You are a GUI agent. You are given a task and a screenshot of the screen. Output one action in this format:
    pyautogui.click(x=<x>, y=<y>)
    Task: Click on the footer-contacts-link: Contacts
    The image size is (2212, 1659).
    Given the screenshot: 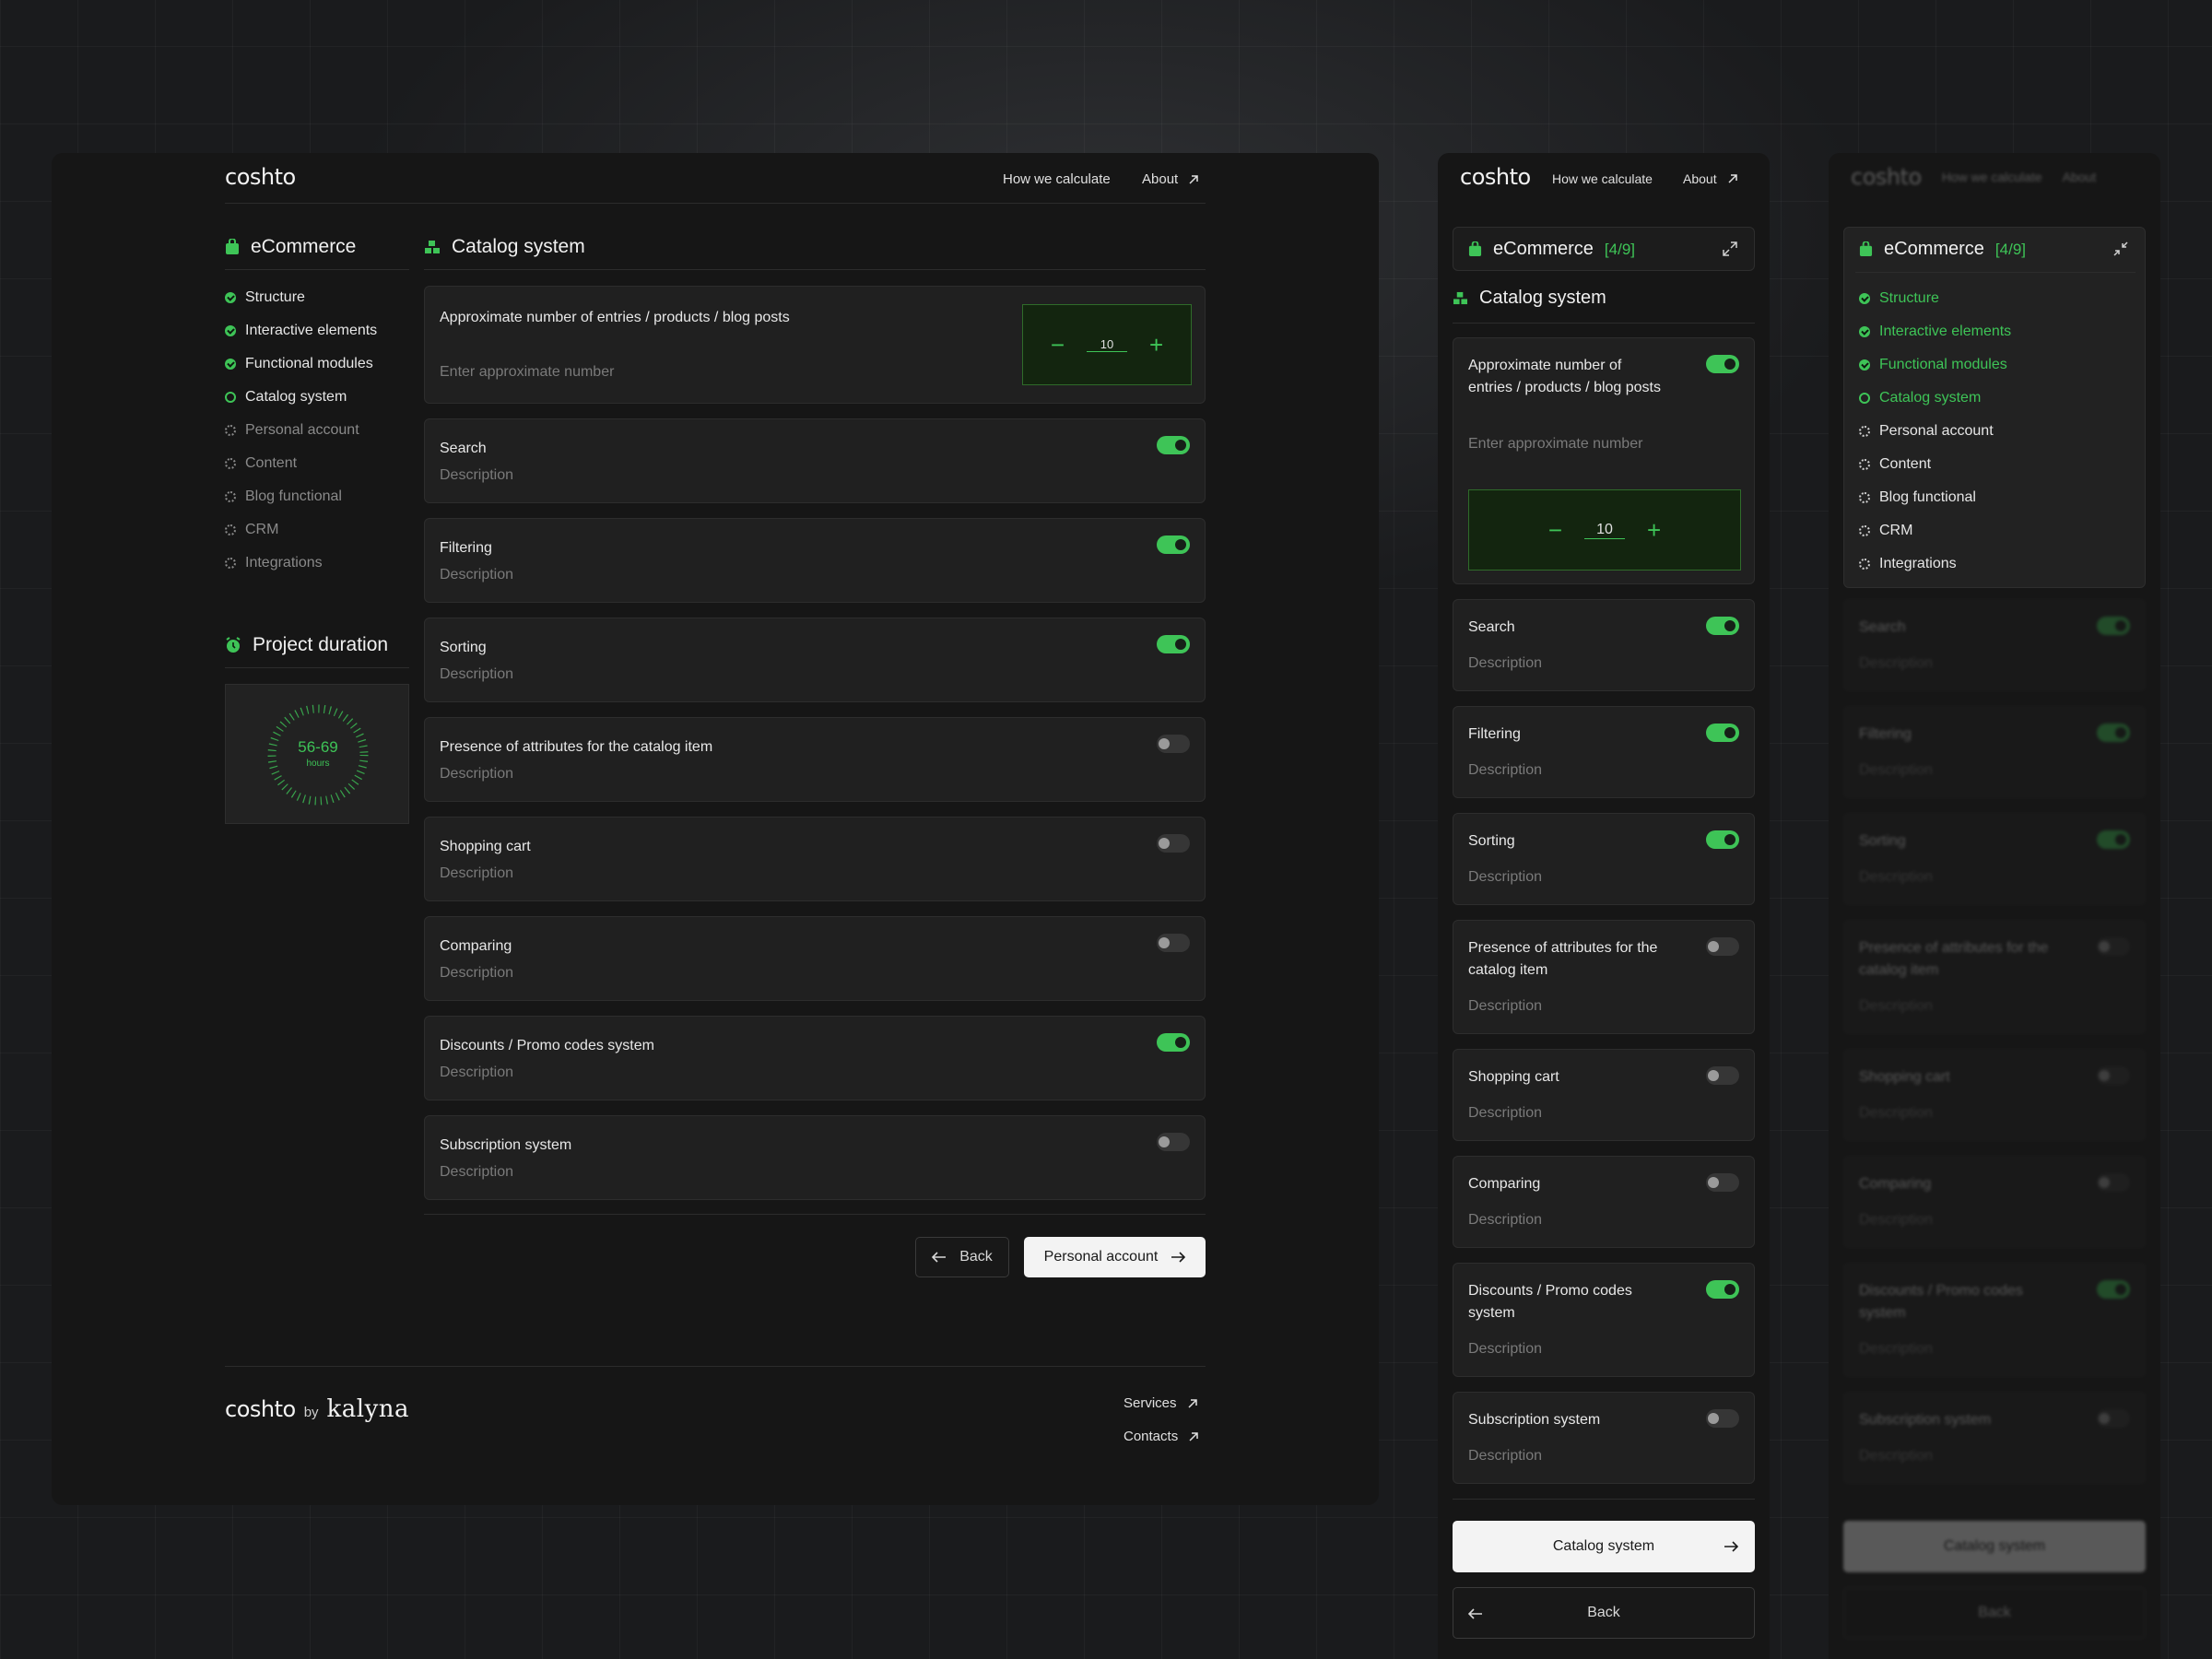 What is the action you would take?
    pyautogui.click(x=1162, y=1436)
    